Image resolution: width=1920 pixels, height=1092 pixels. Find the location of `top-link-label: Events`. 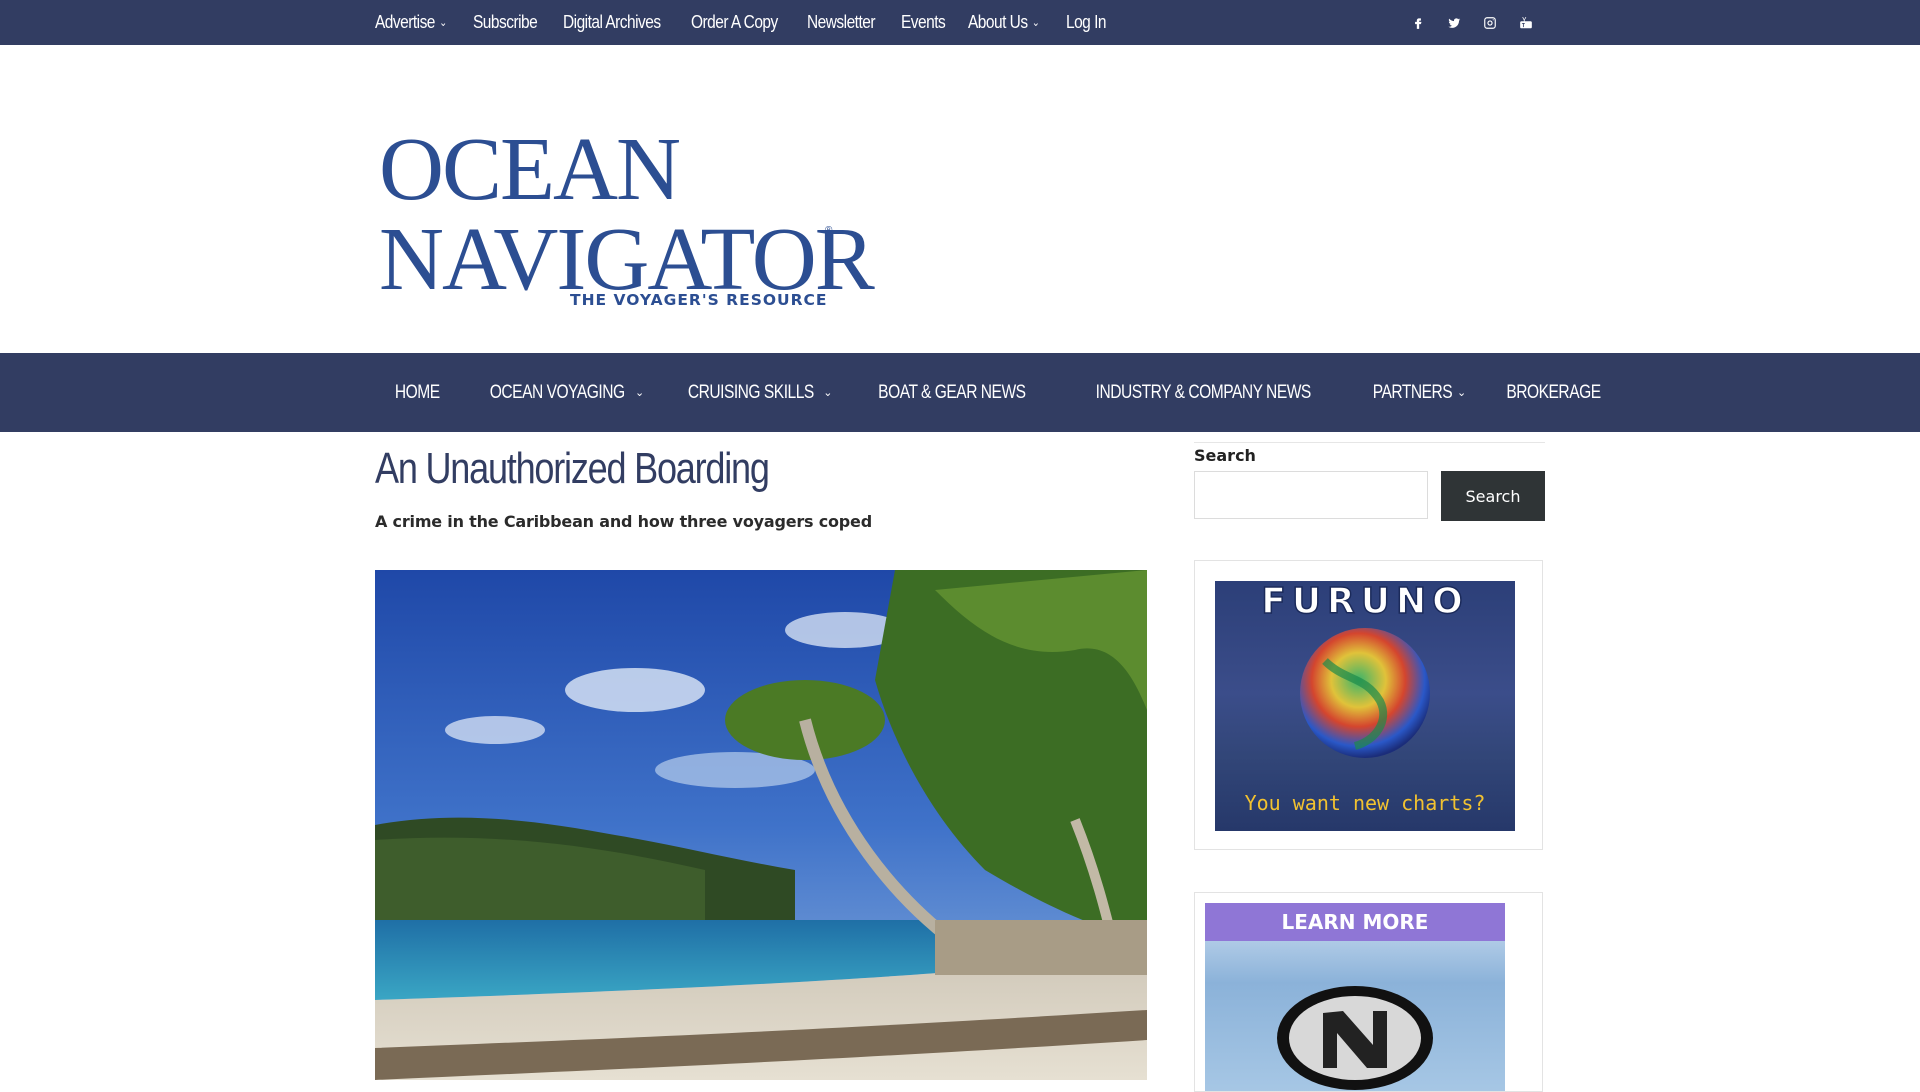

top-link-label: Events is located at coordinates (923, 22).